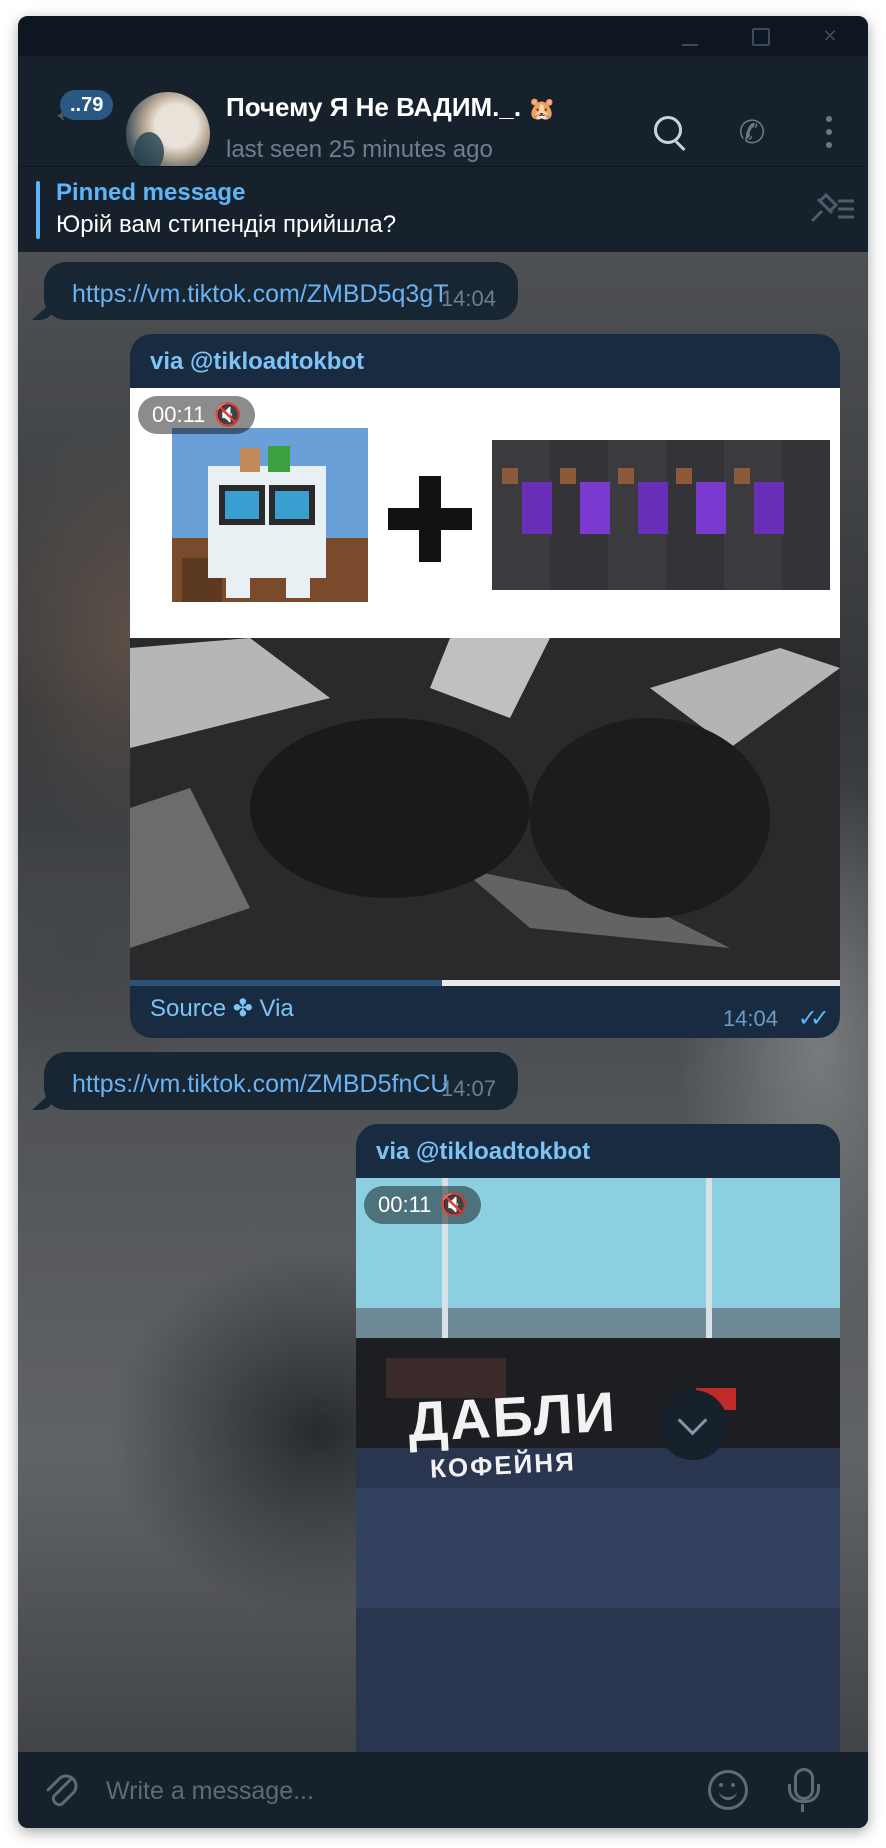 The height and width of the screenshot is (1848, 886). Describe the element at coordinates (670, 132) in the screenshot. I see `search-icon` at that location.